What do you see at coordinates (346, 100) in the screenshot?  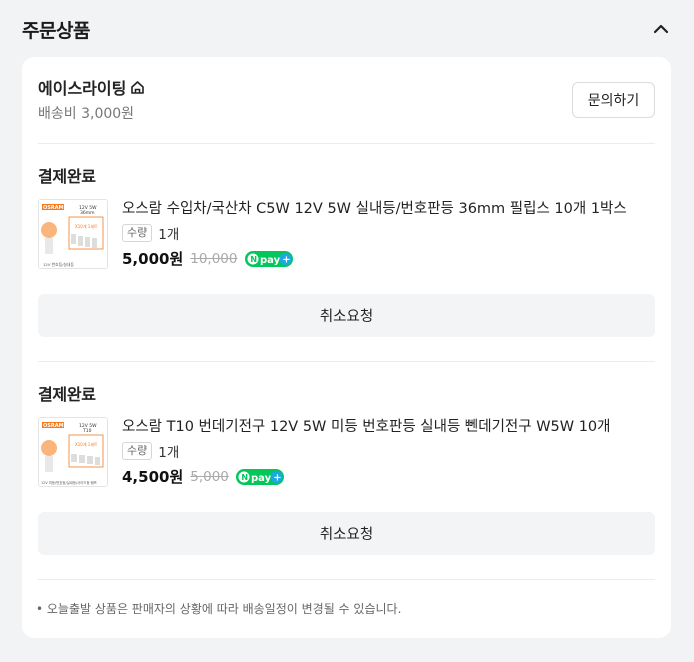 I see `seller-row: 에이스라이팅 배송비 3,000원 문의하기` at bounding box center [346, 100].